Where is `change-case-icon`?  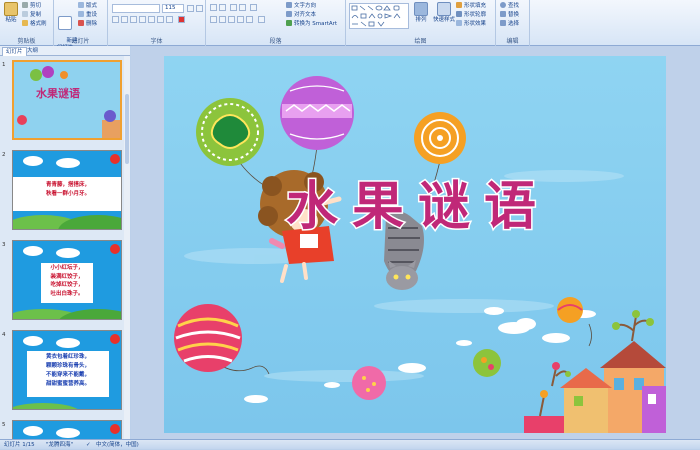 change-case-icon is located at coordinates (169, 19).